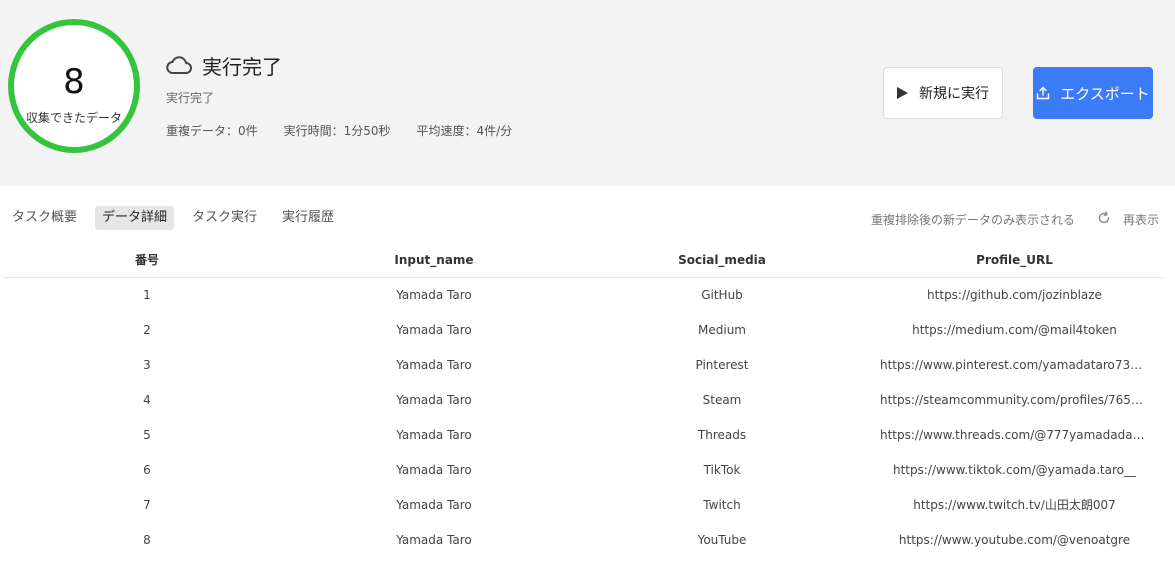  I want to click on table-cell: YouTube, so click(722, 539).